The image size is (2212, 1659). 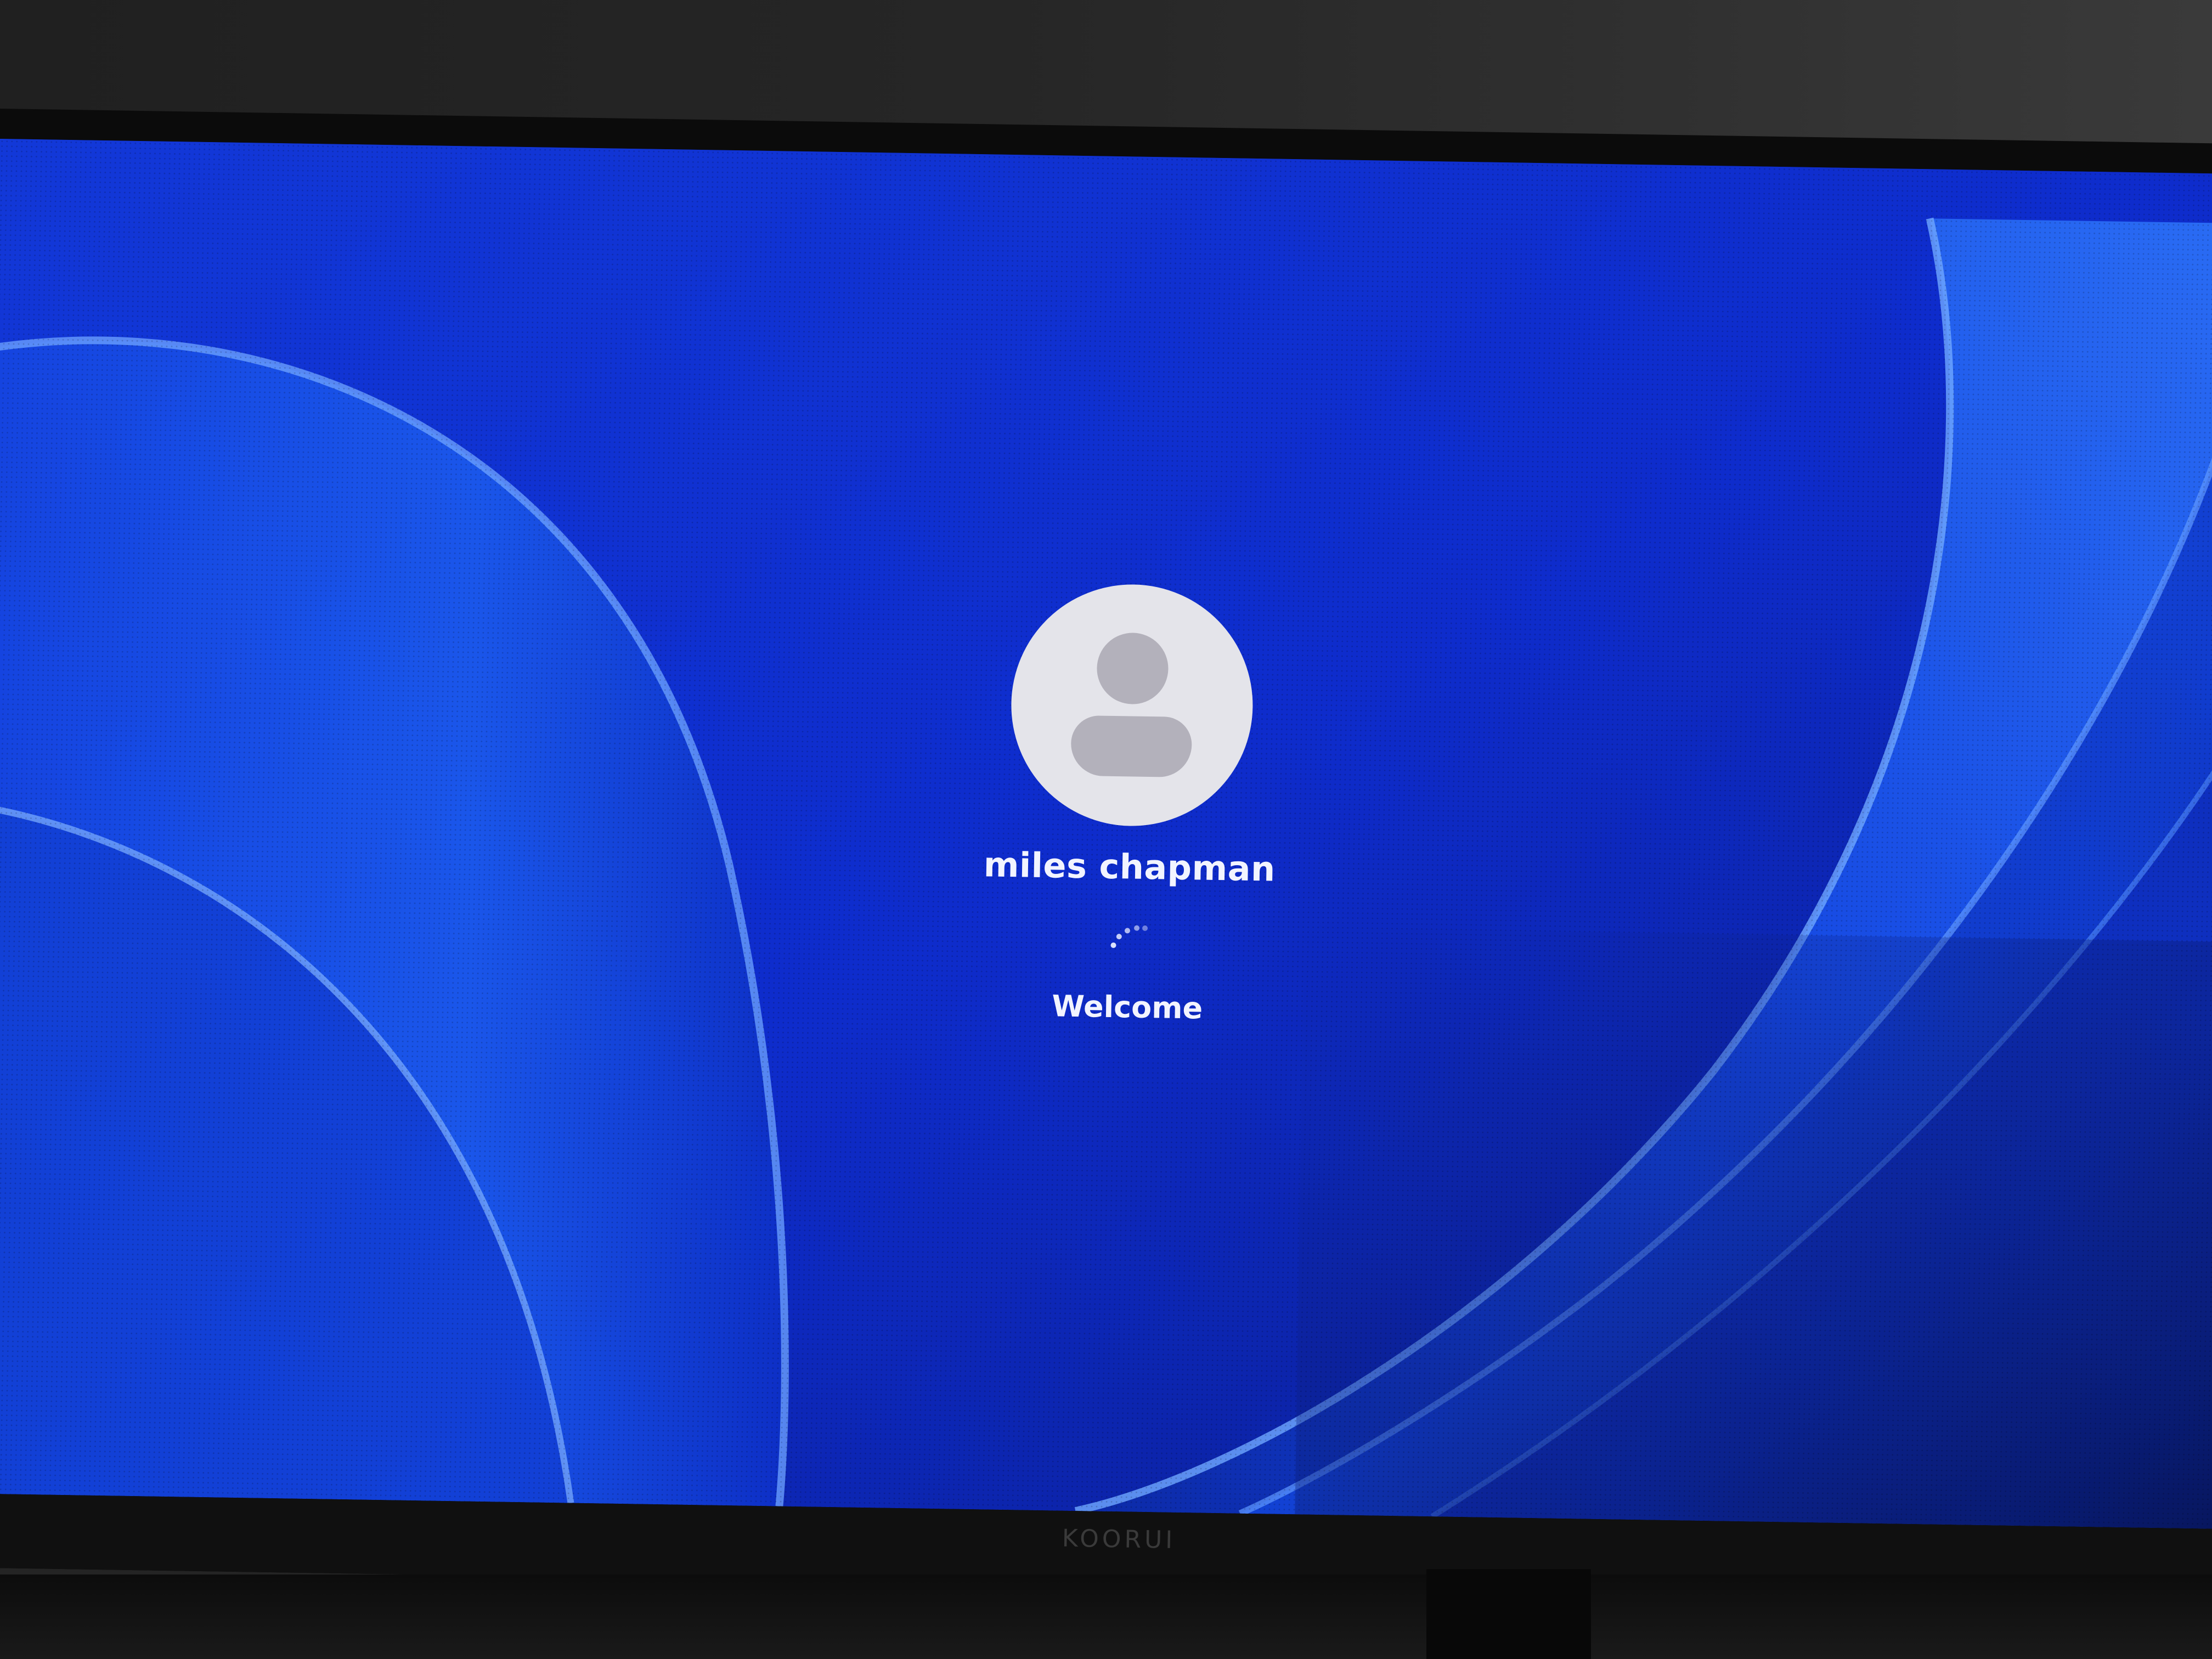 What do you see at coordinates (1119, 1539) in the screenshot?
I see `monitor-brand-logo: KOORUI` at bounding box center [1119, 1539].